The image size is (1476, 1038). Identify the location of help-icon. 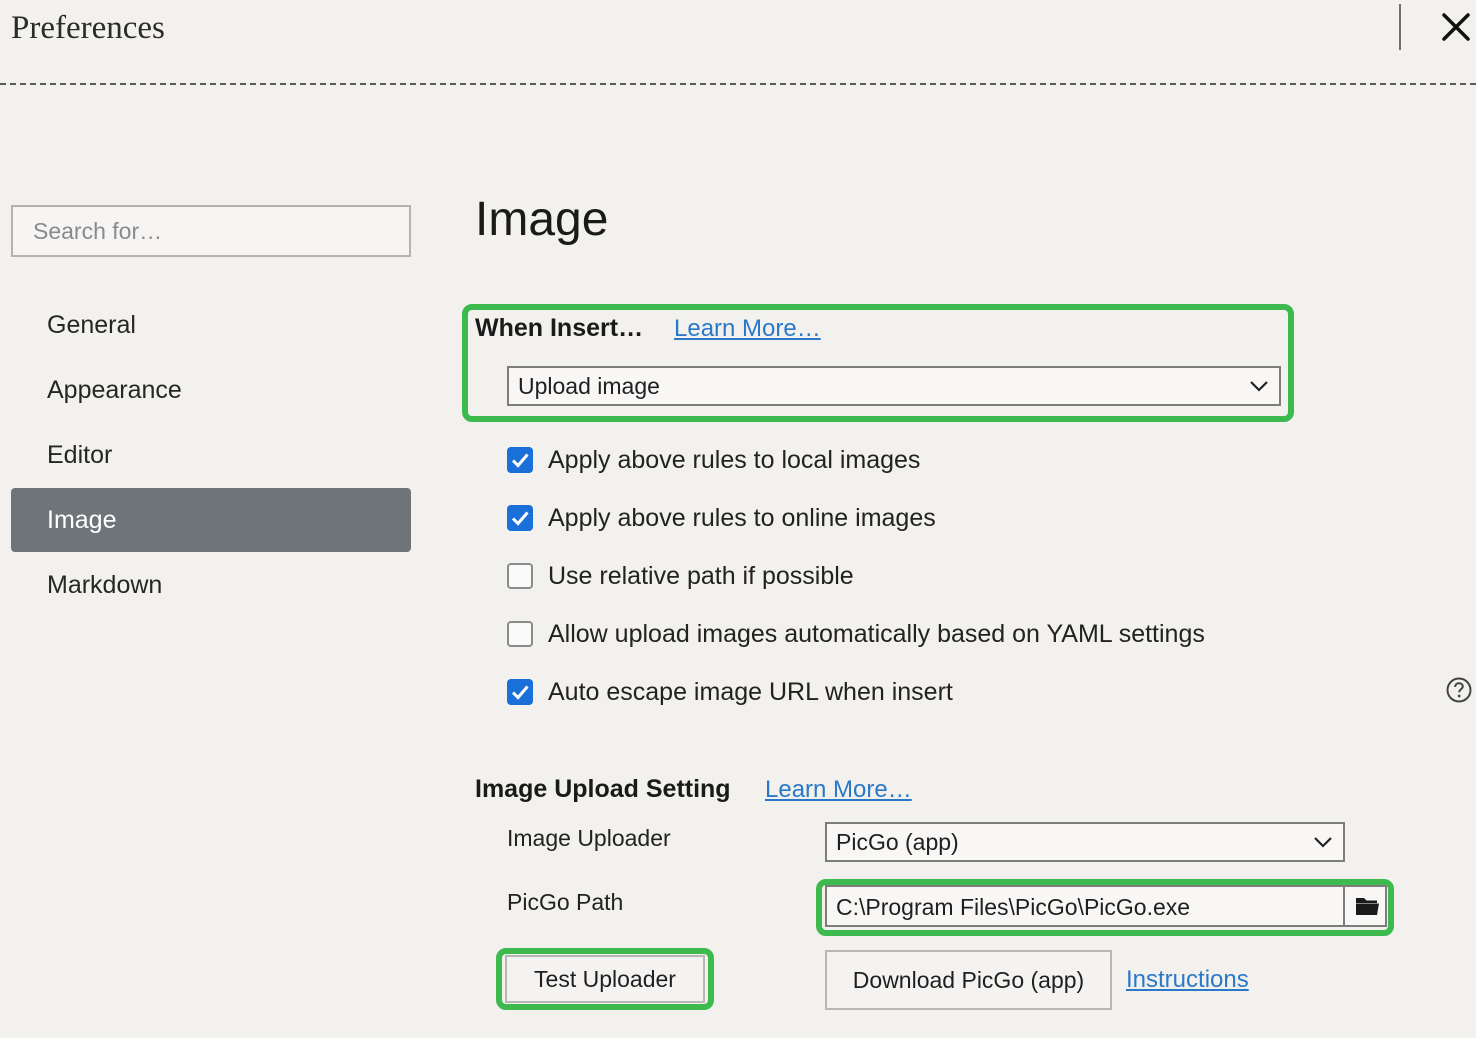
(1459, 690).